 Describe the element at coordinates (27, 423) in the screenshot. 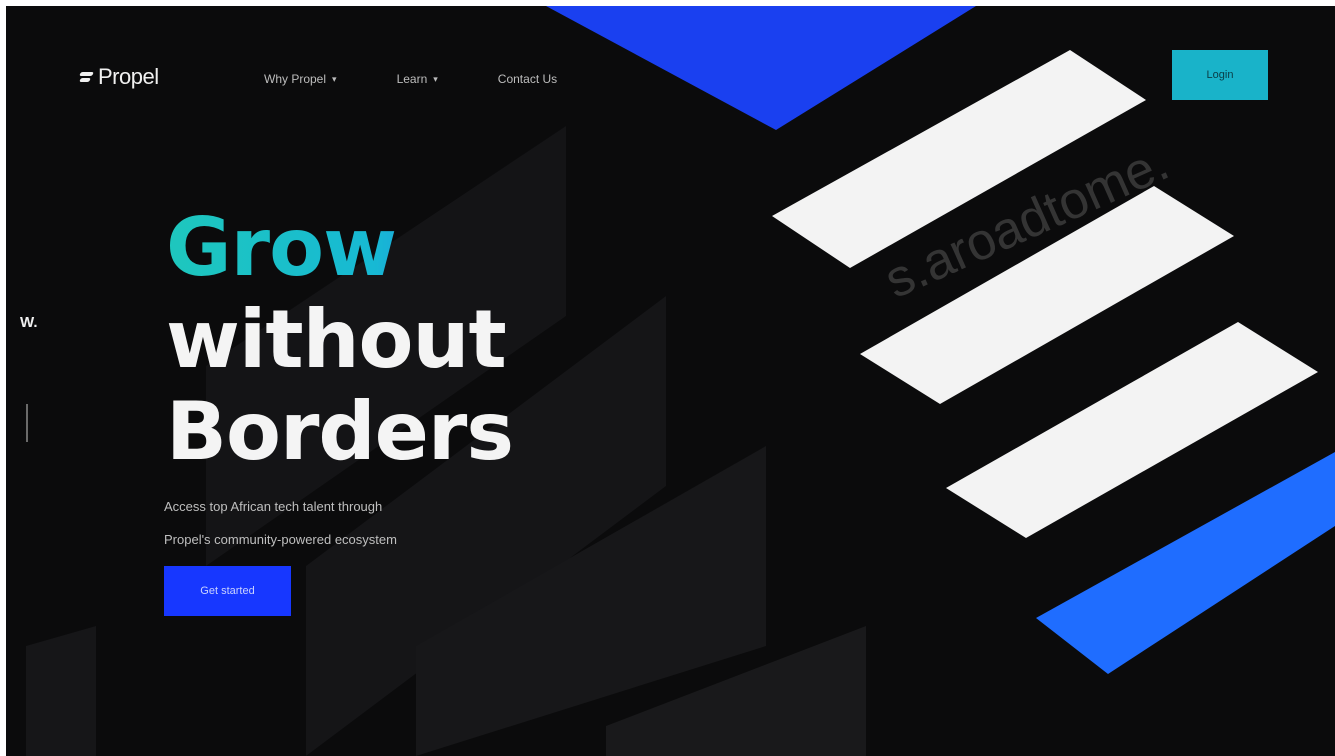

I see `side-scroll-indicator` at that location.